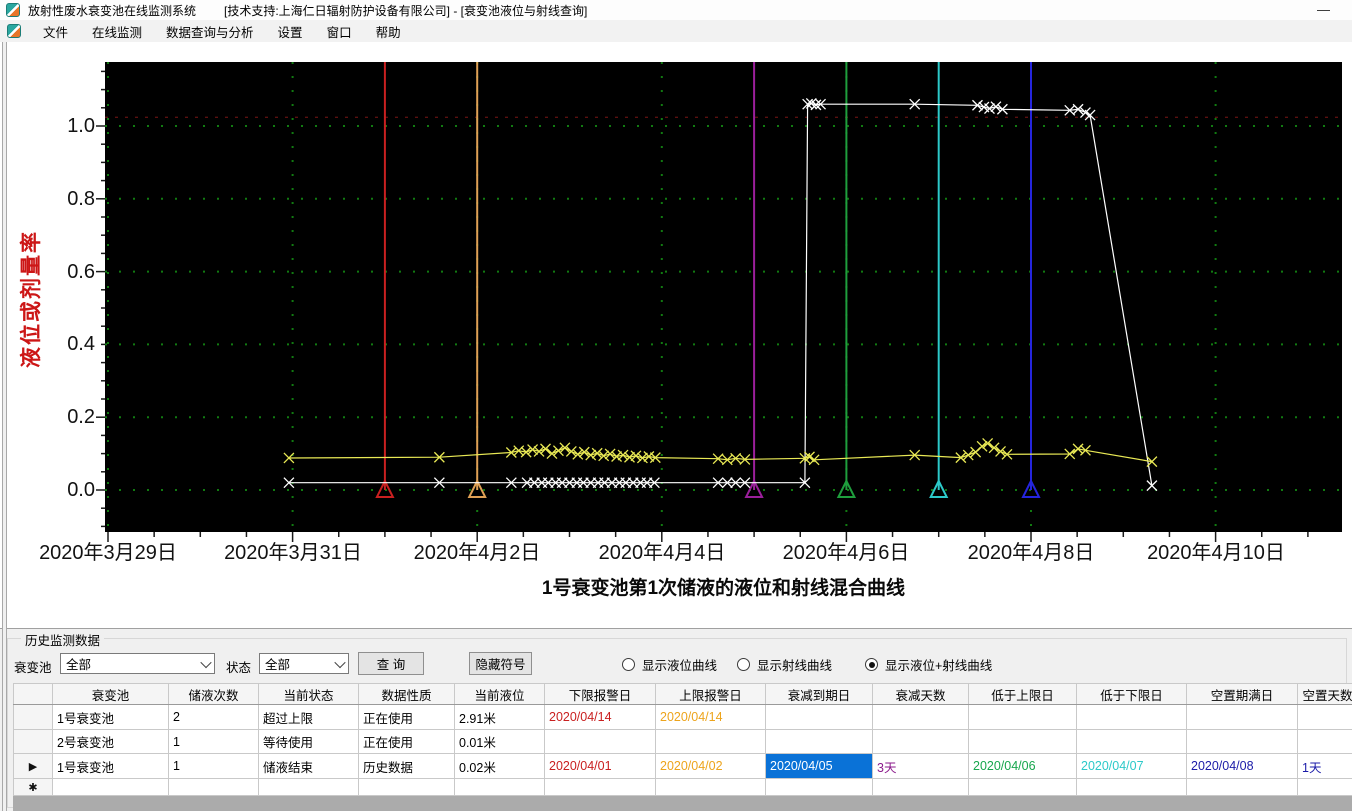  What do you see at coordinates (110, 741) in the screenshot?
I see `table-cell: 2号衰变池` at bounding box center [110, 741].